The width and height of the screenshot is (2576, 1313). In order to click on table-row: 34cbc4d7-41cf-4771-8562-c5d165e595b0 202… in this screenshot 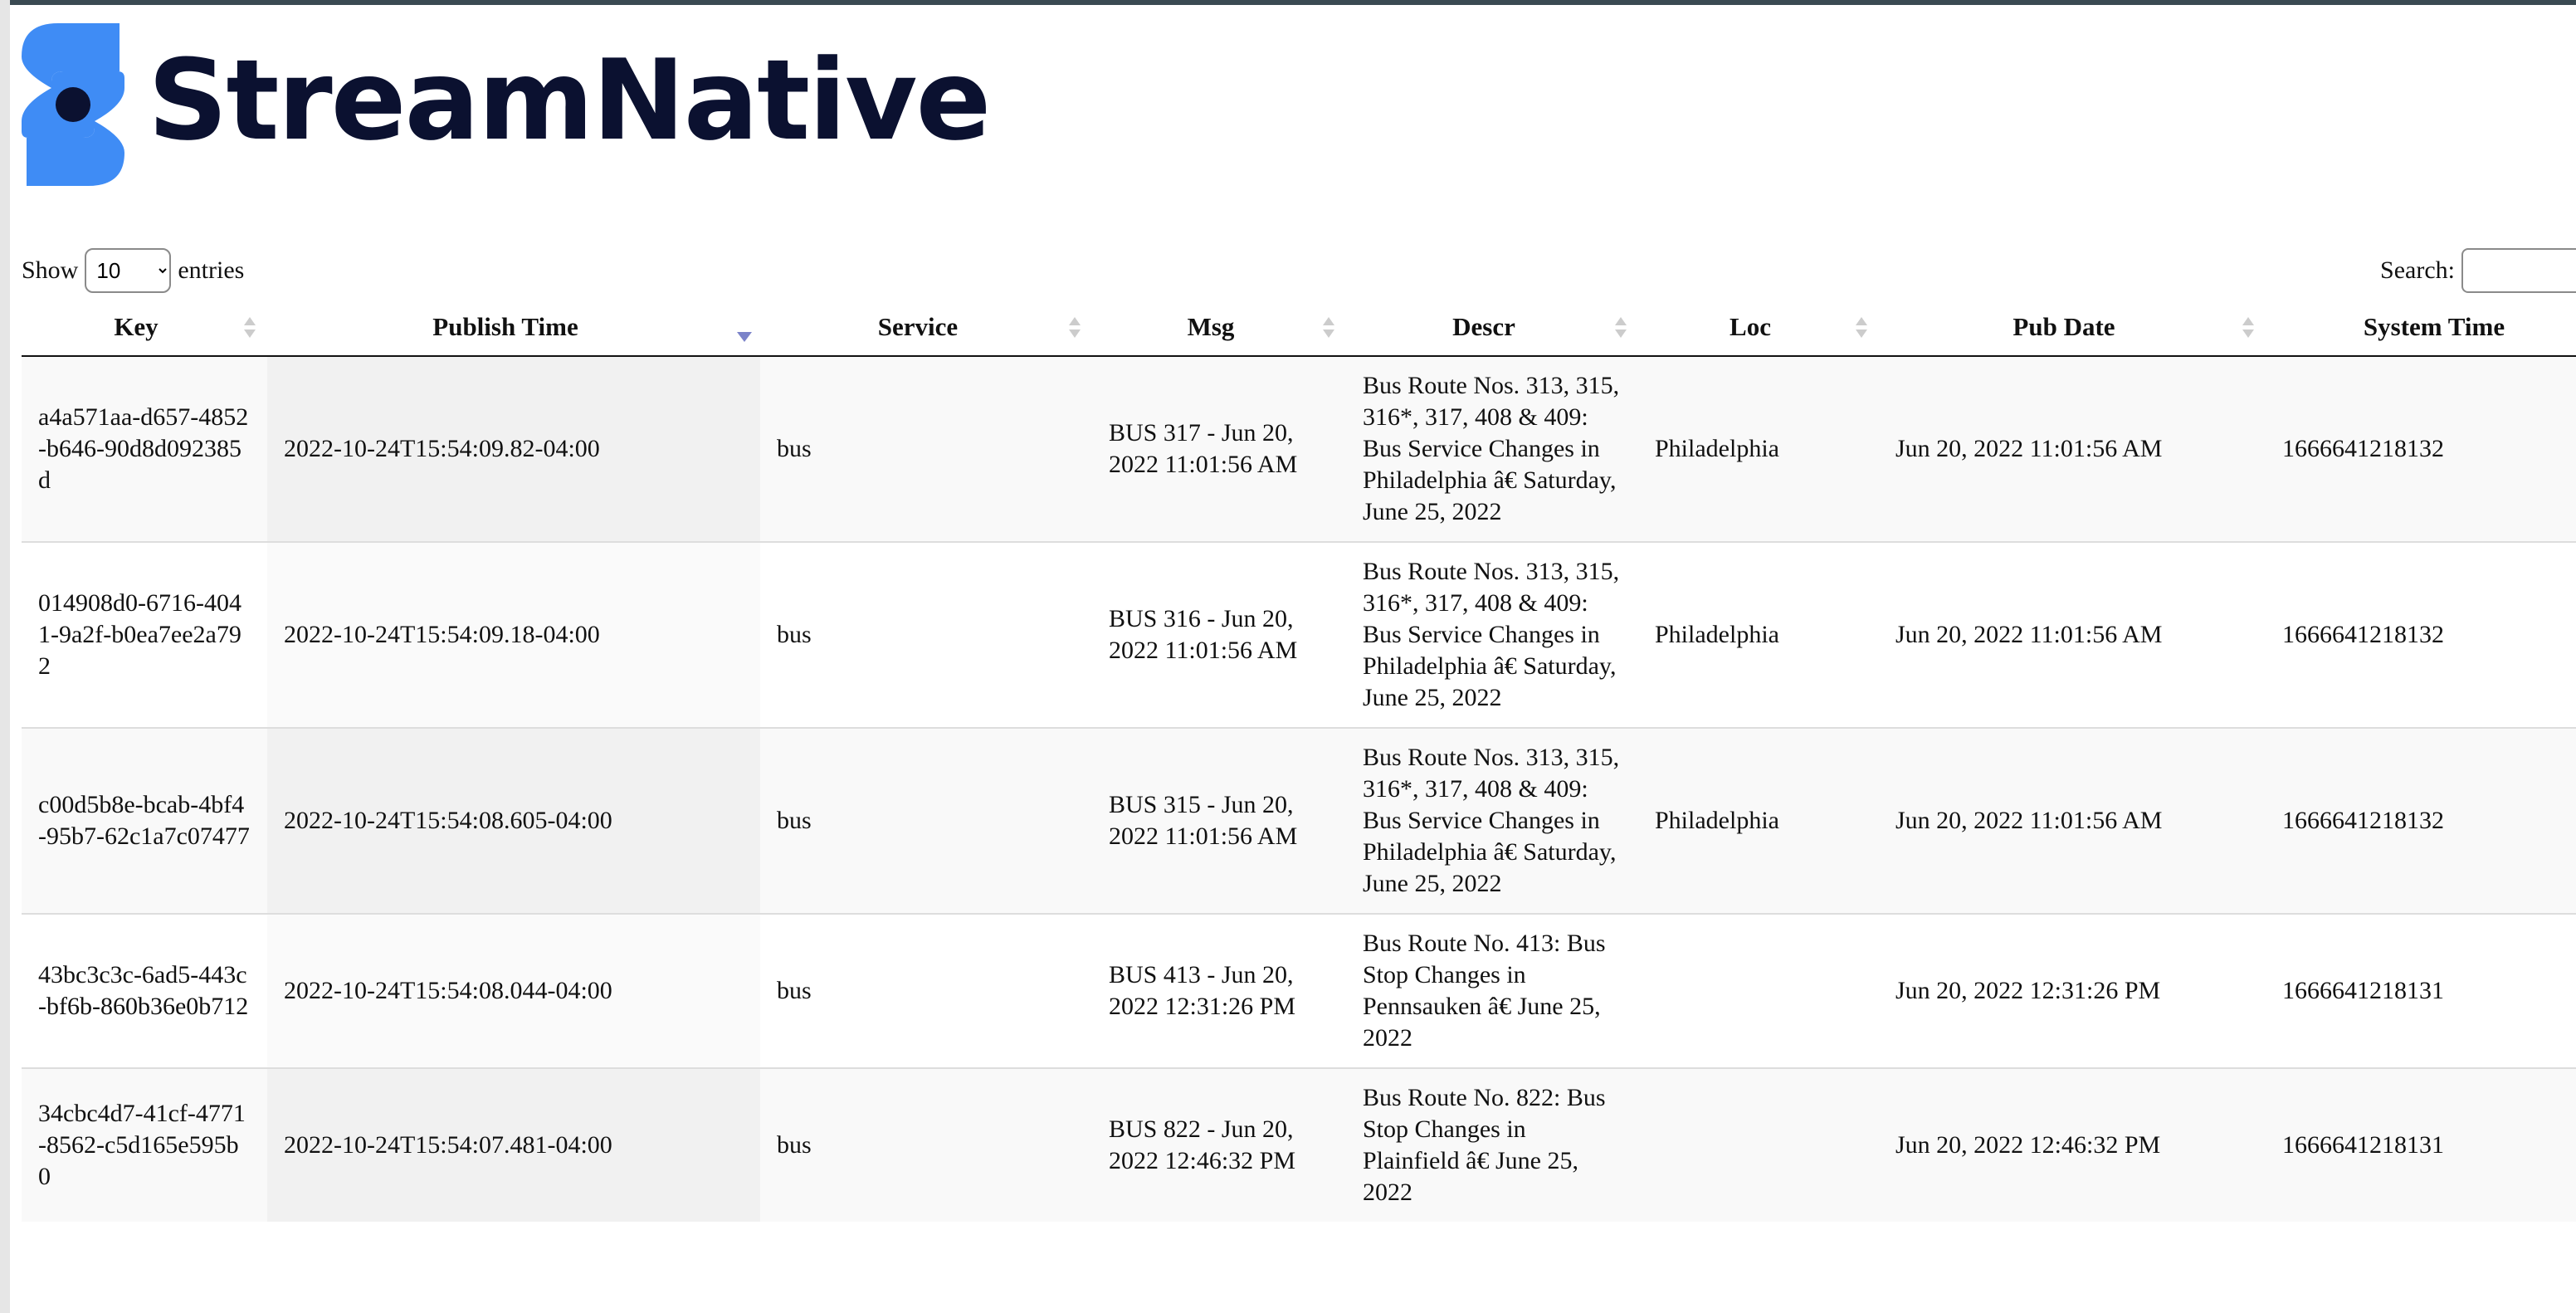, I will do `click(1299, 1145)`.